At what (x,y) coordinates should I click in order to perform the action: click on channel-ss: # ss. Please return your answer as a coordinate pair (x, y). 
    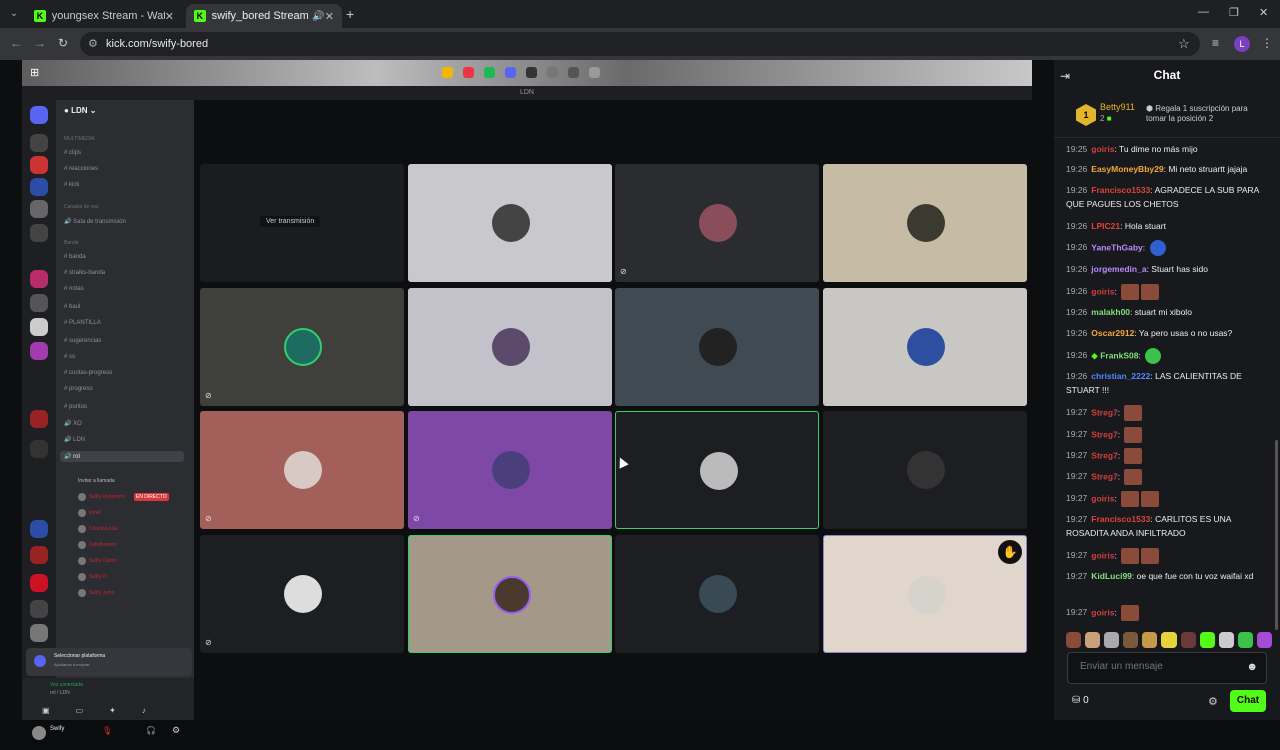
    Looking at the image, I should click on (69, 357).